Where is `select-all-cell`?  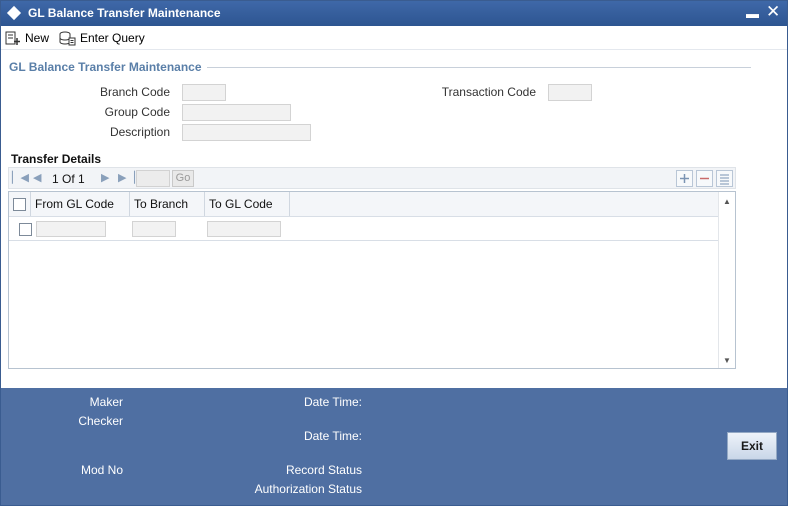 select-all-cell is located at coordinates (20, 204).